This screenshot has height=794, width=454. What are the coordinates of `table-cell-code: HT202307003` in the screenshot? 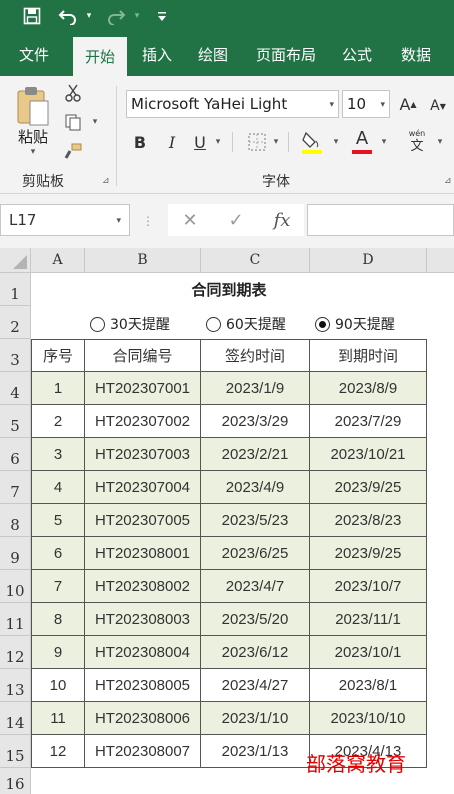 It's located at (143, 454).